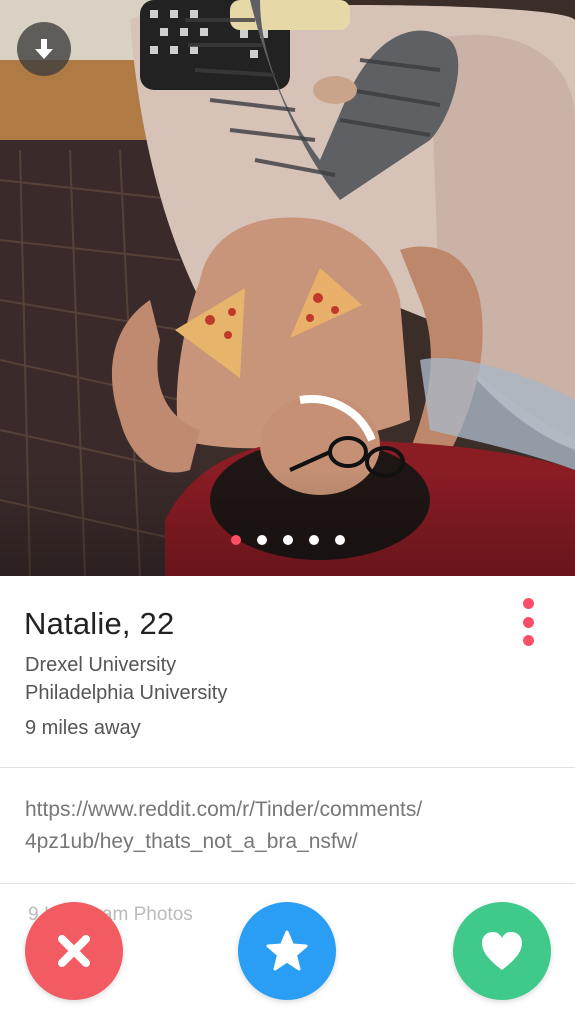  Describe the element at coordinates (83, 728) in the screenshot. I see `profile-distance: 9 miles away` at that location.